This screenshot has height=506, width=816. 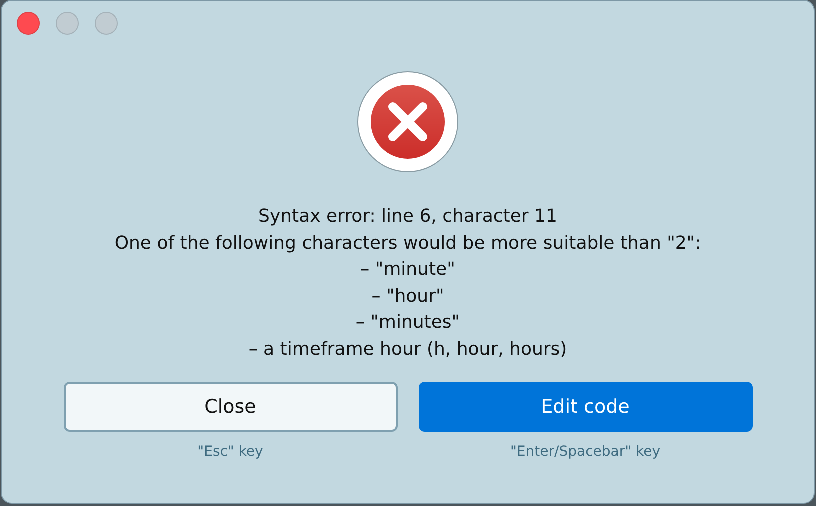 What do you see at coordinates (585, 407) in the screenshot?
I see `edit-code-button: Edit code` at bounding box center [585, 407].